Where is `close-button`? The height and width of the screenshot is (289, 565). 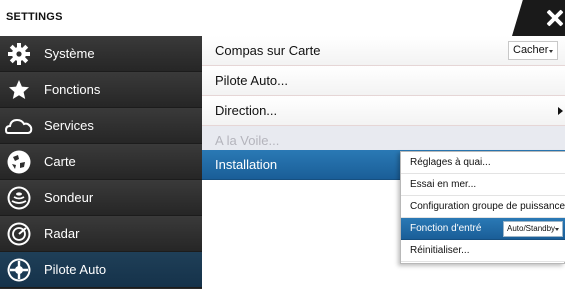 close-button is located at coordinates (538, 18).